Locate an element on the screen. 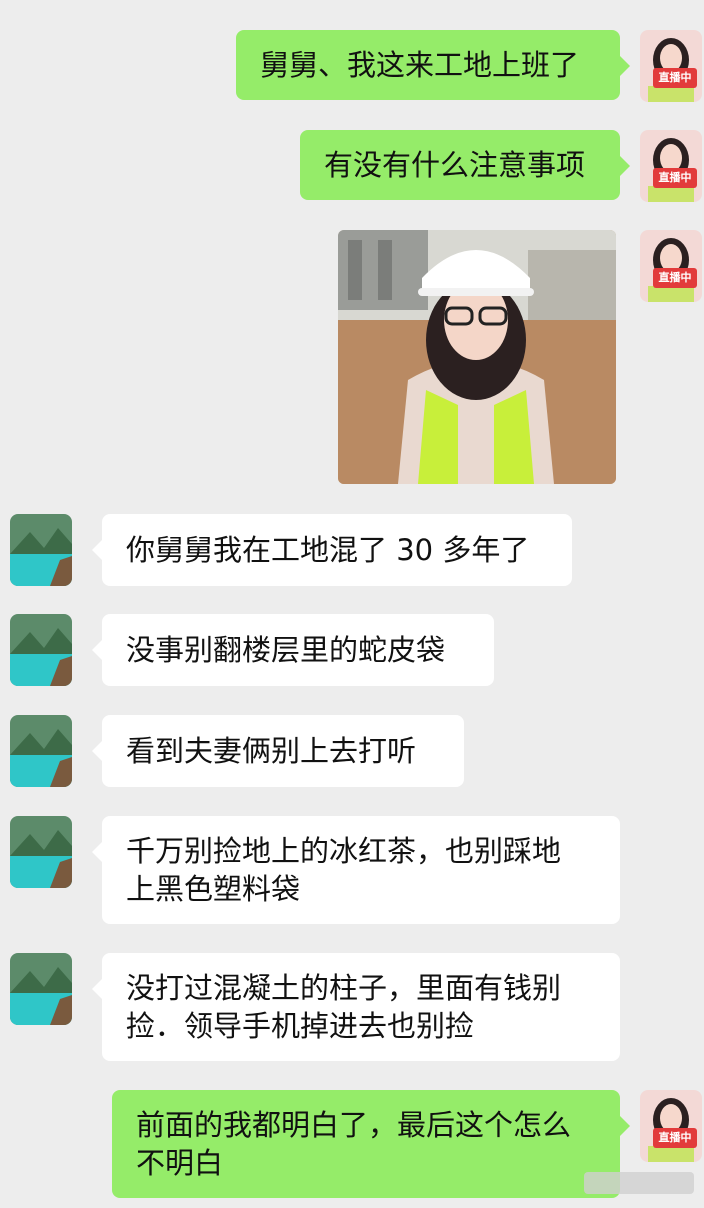 This screenshot has height=1208, width=704. message-text-line: 捡．领导手机掉进去也别捡 is located at coordinates (300, 1026).